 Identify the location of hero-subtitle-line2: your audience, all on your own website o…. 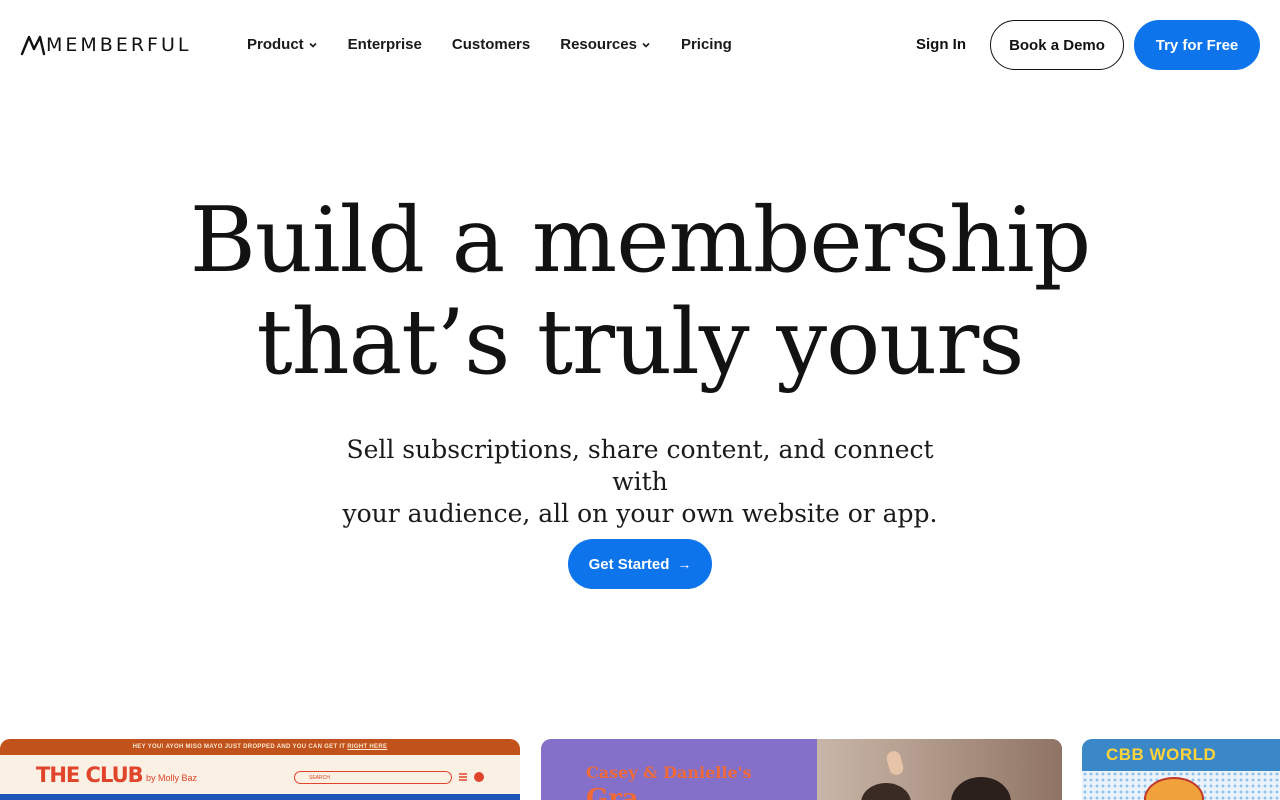
(640, 513).